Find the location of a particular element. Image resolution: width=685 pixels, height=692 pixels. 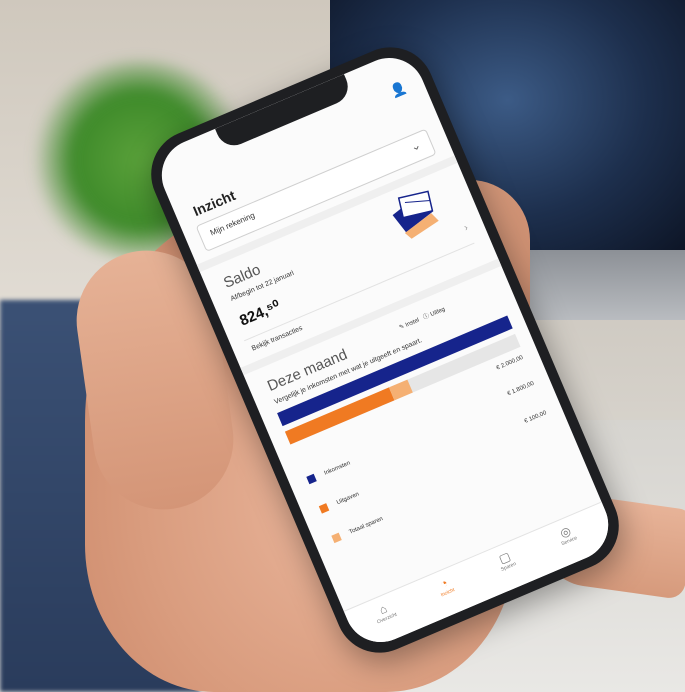

legend-label: Totaal sparen is located at coordinates (366, 526).